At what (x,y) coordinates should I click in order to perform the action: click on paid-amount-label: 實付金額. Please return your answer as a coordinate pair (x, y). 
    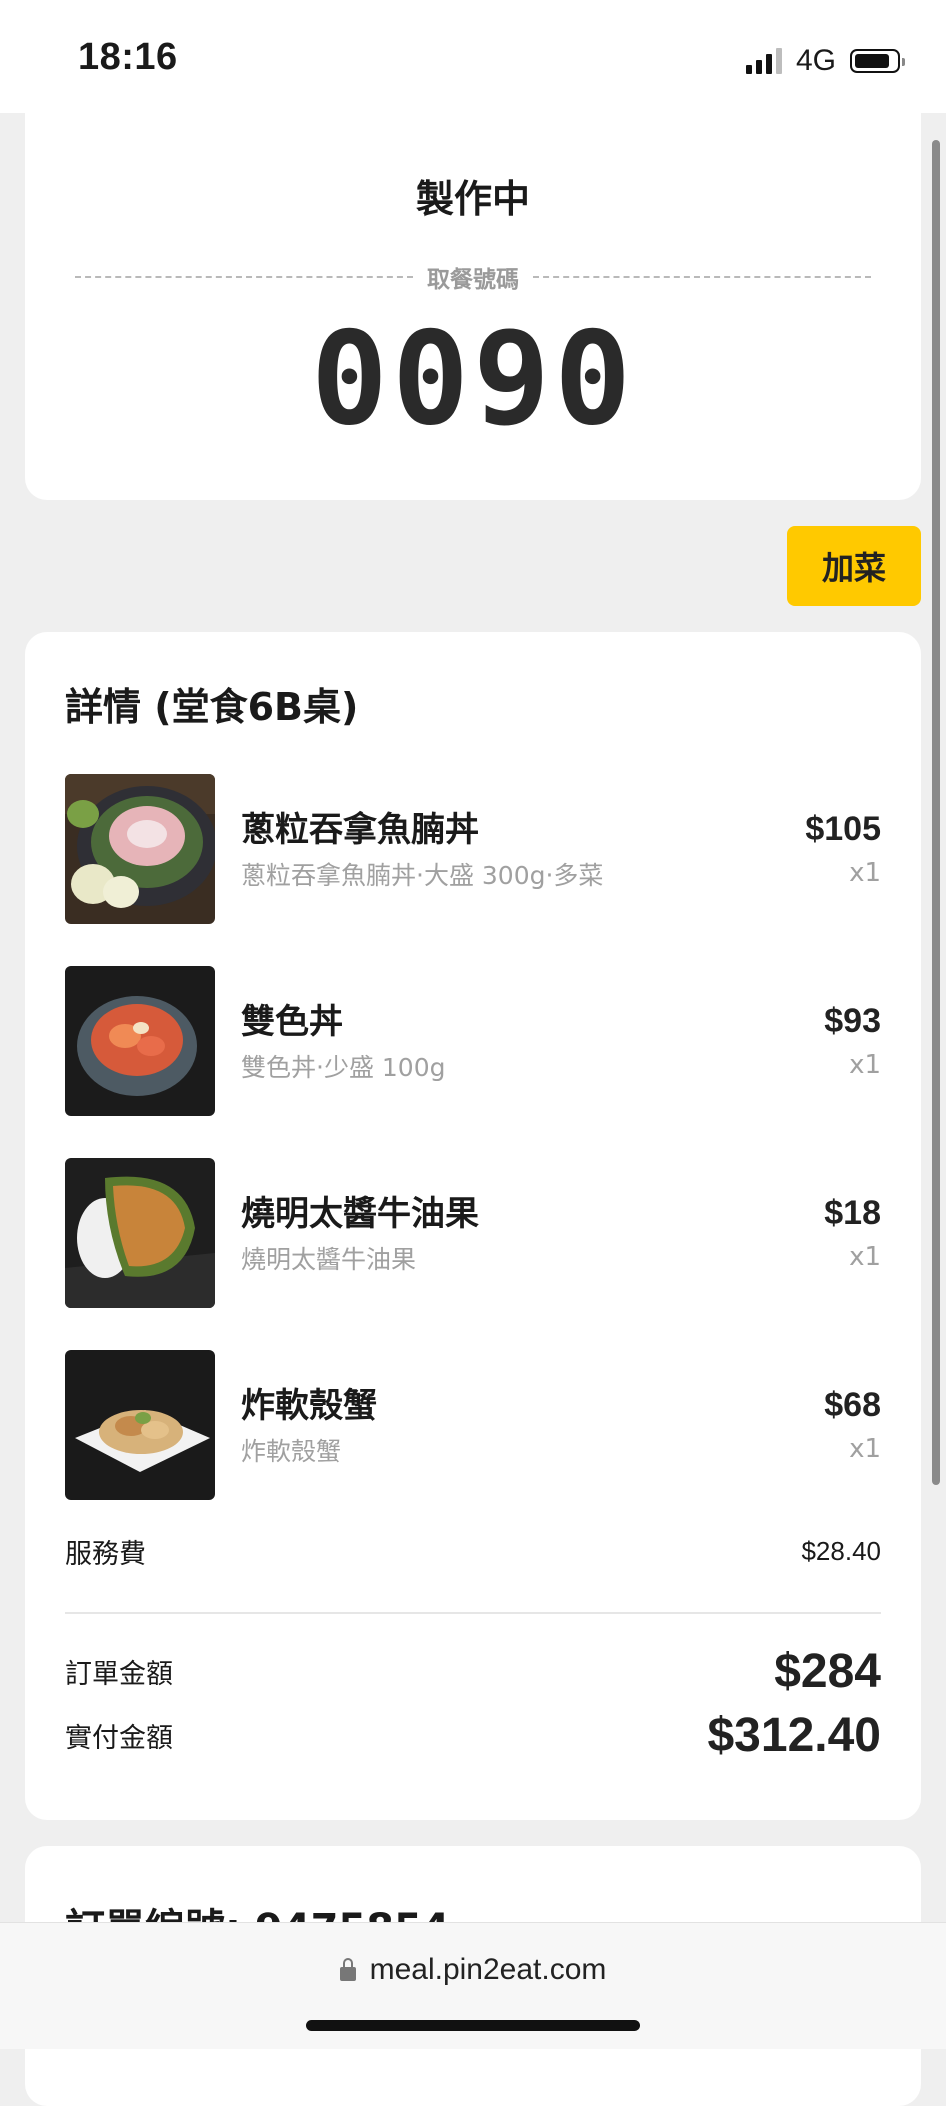
    Looking at the image, I should click on (119, 1738).